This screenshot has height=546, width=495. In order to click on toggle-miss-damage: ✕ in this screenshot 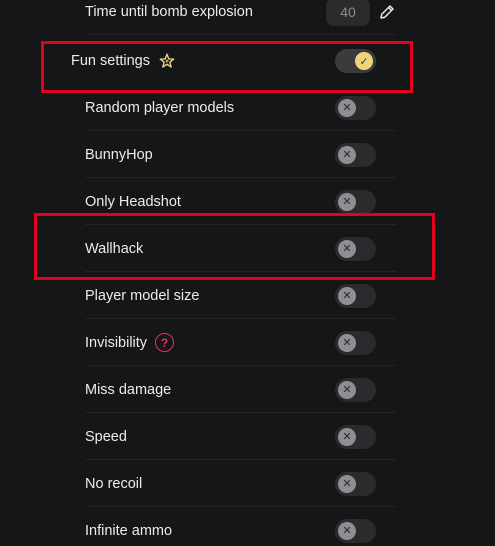, I will do `click(355, 389)`.